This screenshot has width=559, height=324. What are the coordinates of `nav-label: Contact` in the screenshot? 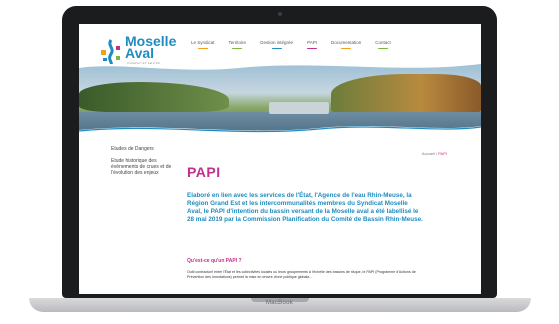 It's located at (383, 42).